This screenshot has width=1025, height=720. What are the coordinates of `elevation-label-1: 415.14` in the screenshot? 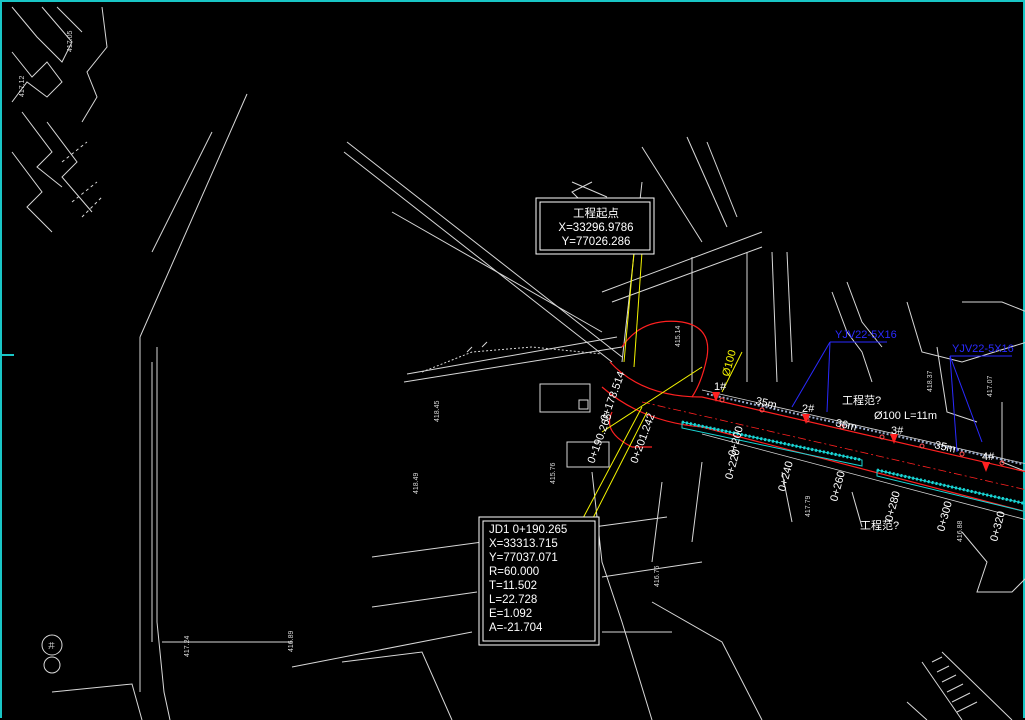 It's located at (678, 336).